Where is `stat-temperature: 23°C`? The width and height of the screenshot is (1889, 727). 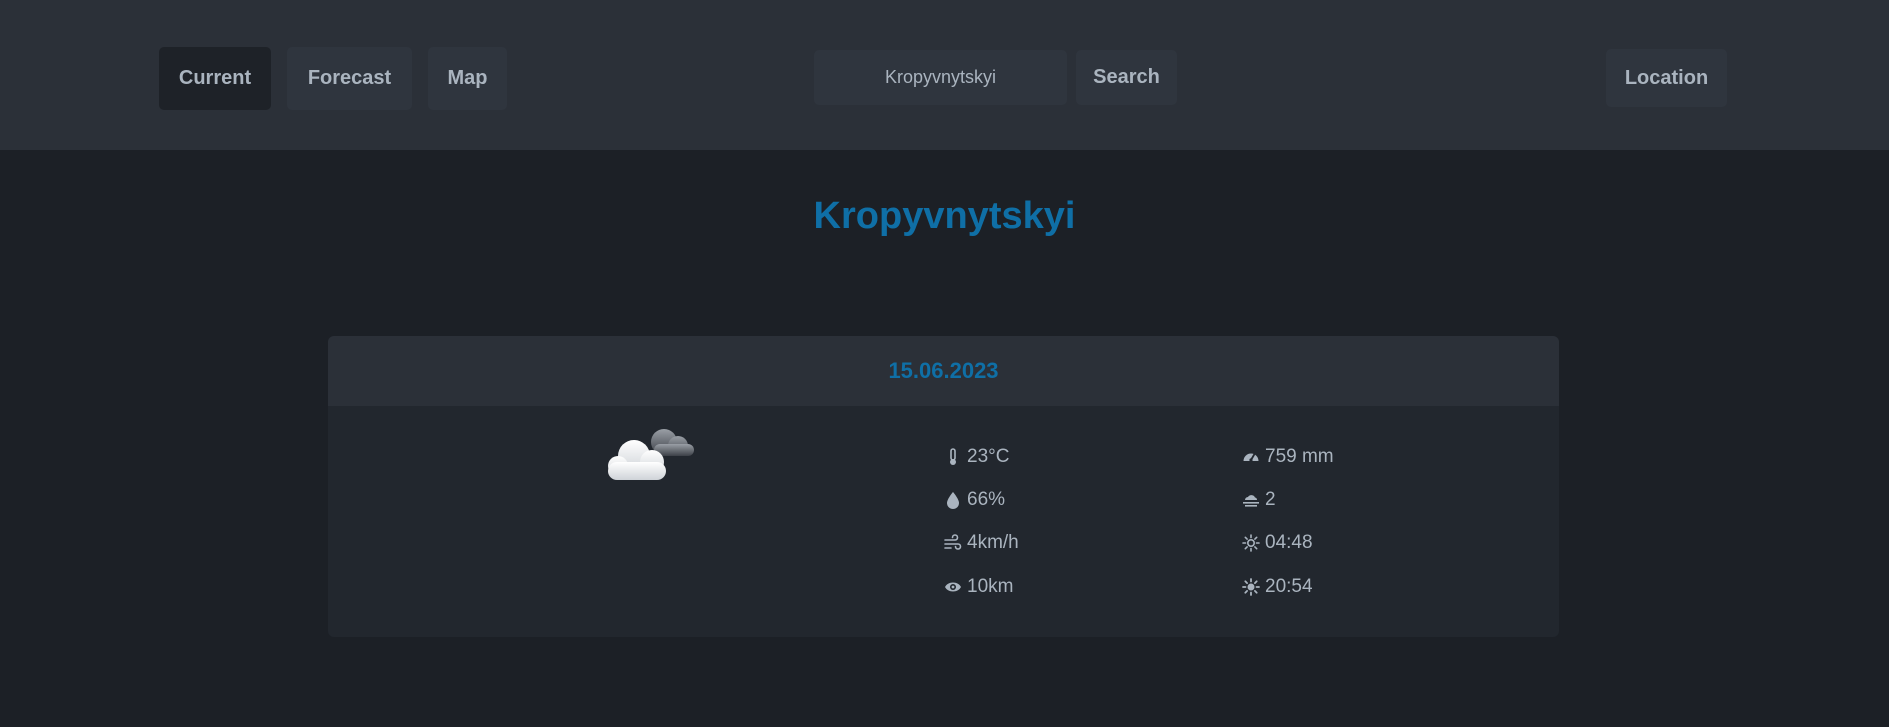
stat-temperature: 23°C is located at coordinates (976, 457).